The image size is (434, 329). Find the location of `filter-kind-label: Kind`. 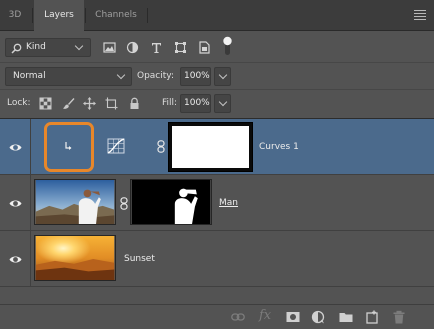

filter-kind-label: Kind is located at coordinates (36, 47).